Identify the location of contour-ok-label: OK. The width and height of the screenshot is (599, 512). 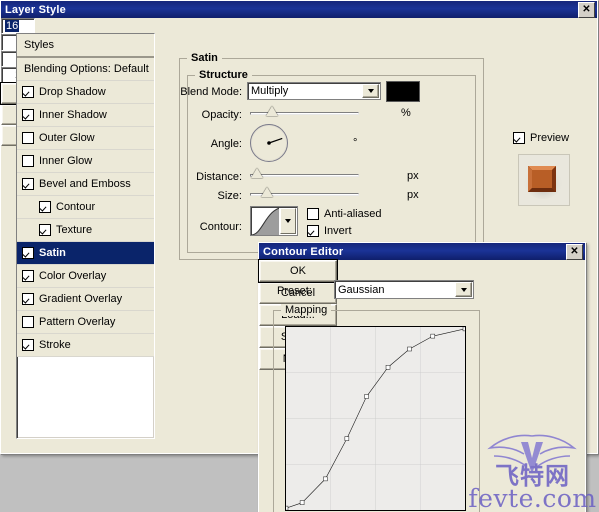
(298, 271).